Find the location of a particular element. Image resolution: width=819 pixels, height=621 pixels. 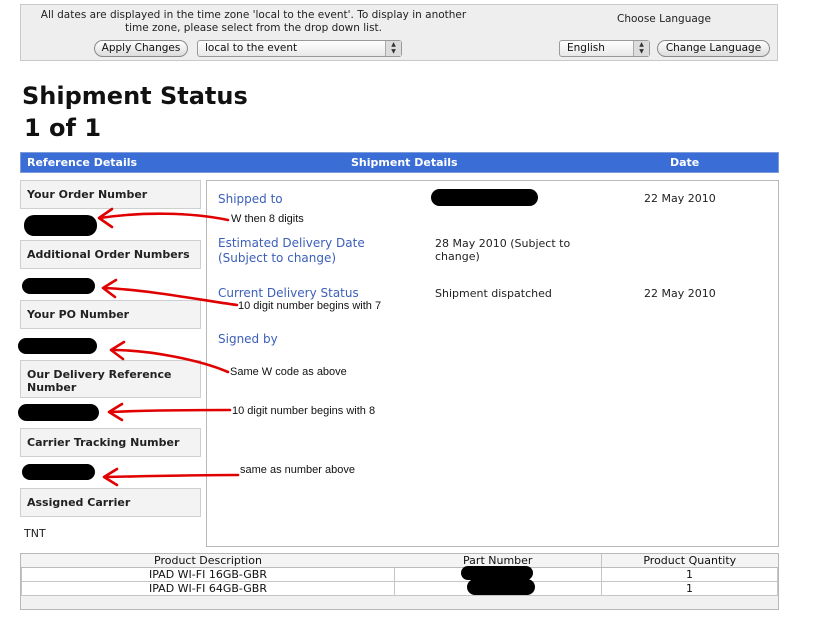

annotation-note: 10 digit number begins with 8 is located at coordinates (304, 411).